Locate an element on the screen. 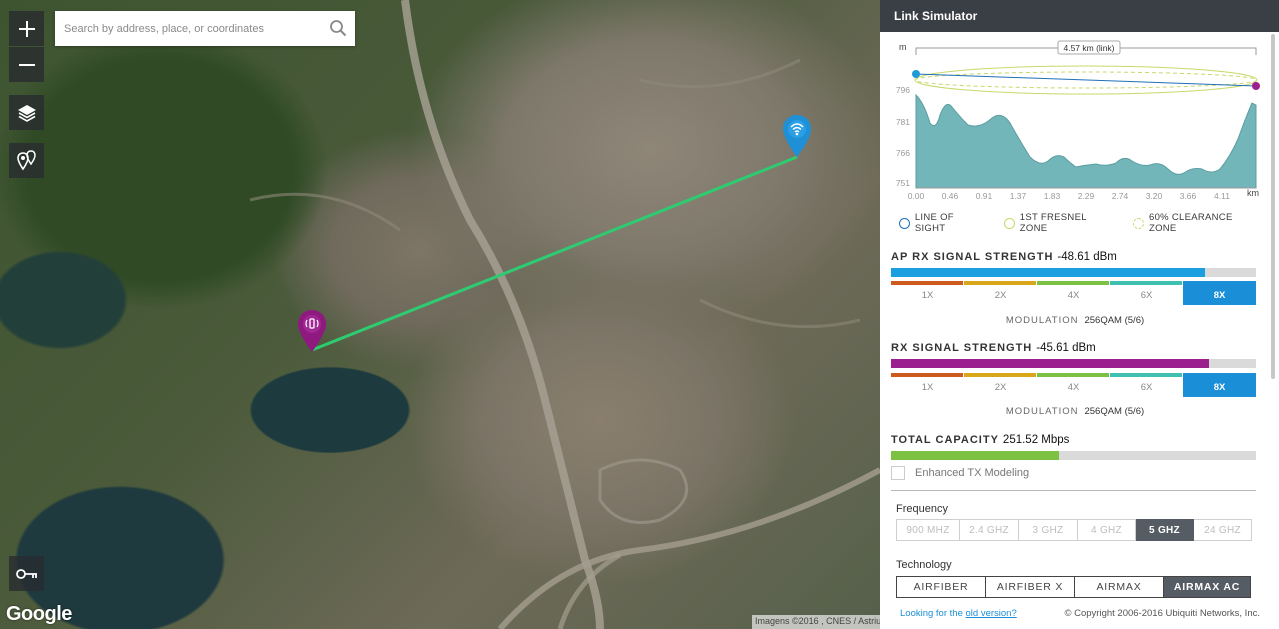  rx-rate-4x: 4X is located at coordinates (1073, 385).